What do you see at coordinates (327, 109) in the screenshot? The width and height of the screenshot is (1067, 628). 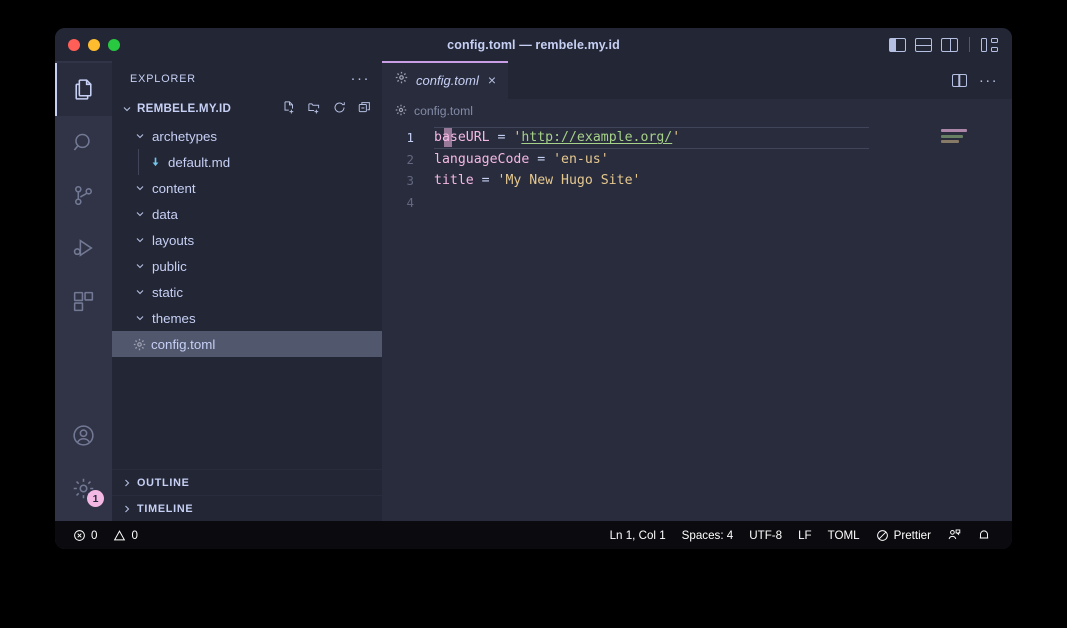 I see `explorer-actions` at bounding box center [327, 109].